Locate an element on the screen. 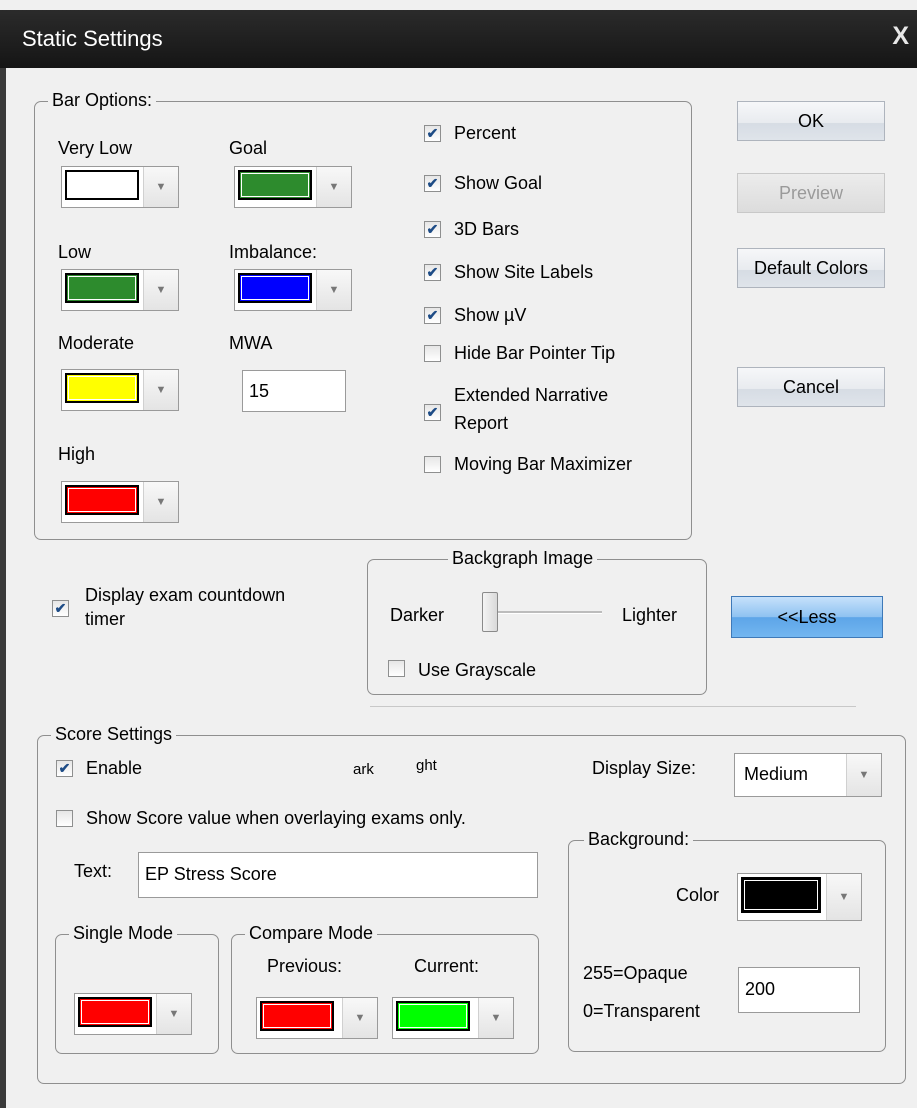 The height and width of the screenshot is (1108, 917). display-countdown-checkbox: ✔ is located at coordinates (60, 608).